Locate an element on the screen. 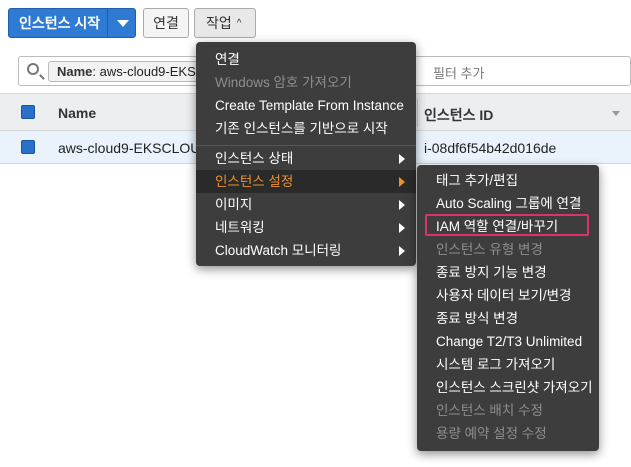 The height and width of the screenshot is (467, 631). menu-item-networking: 네트워킹 is located at coordinates (306, 227).